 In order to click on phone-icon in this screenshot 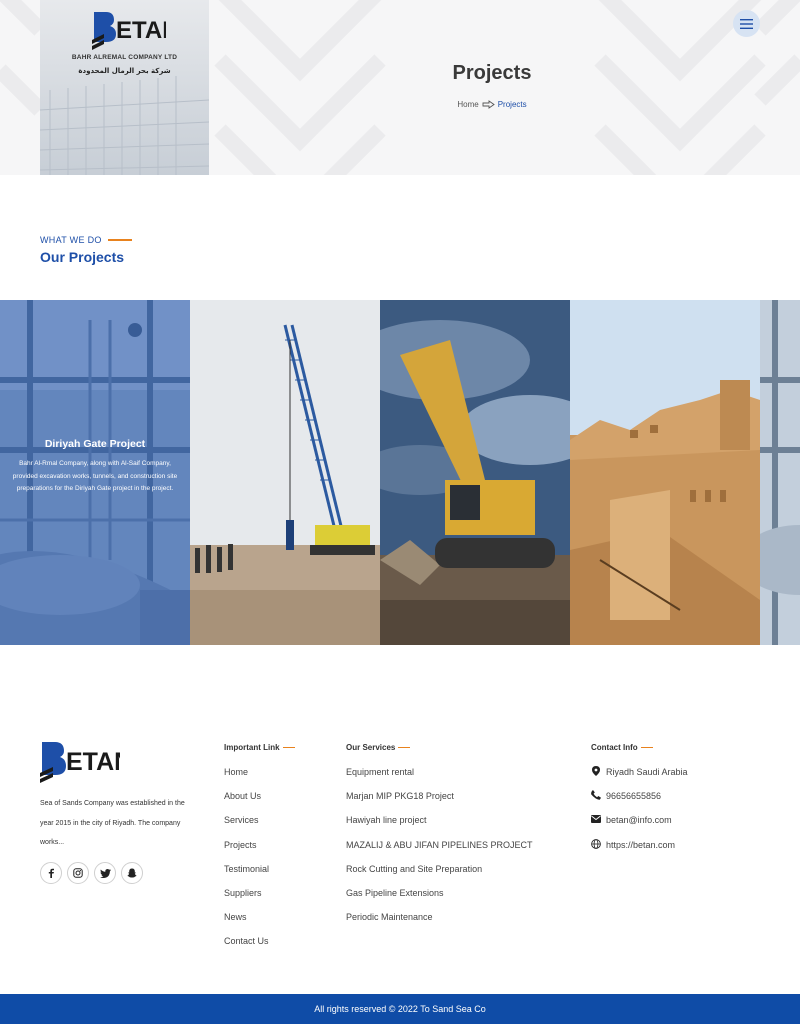, I will do `click(596, 795)`.